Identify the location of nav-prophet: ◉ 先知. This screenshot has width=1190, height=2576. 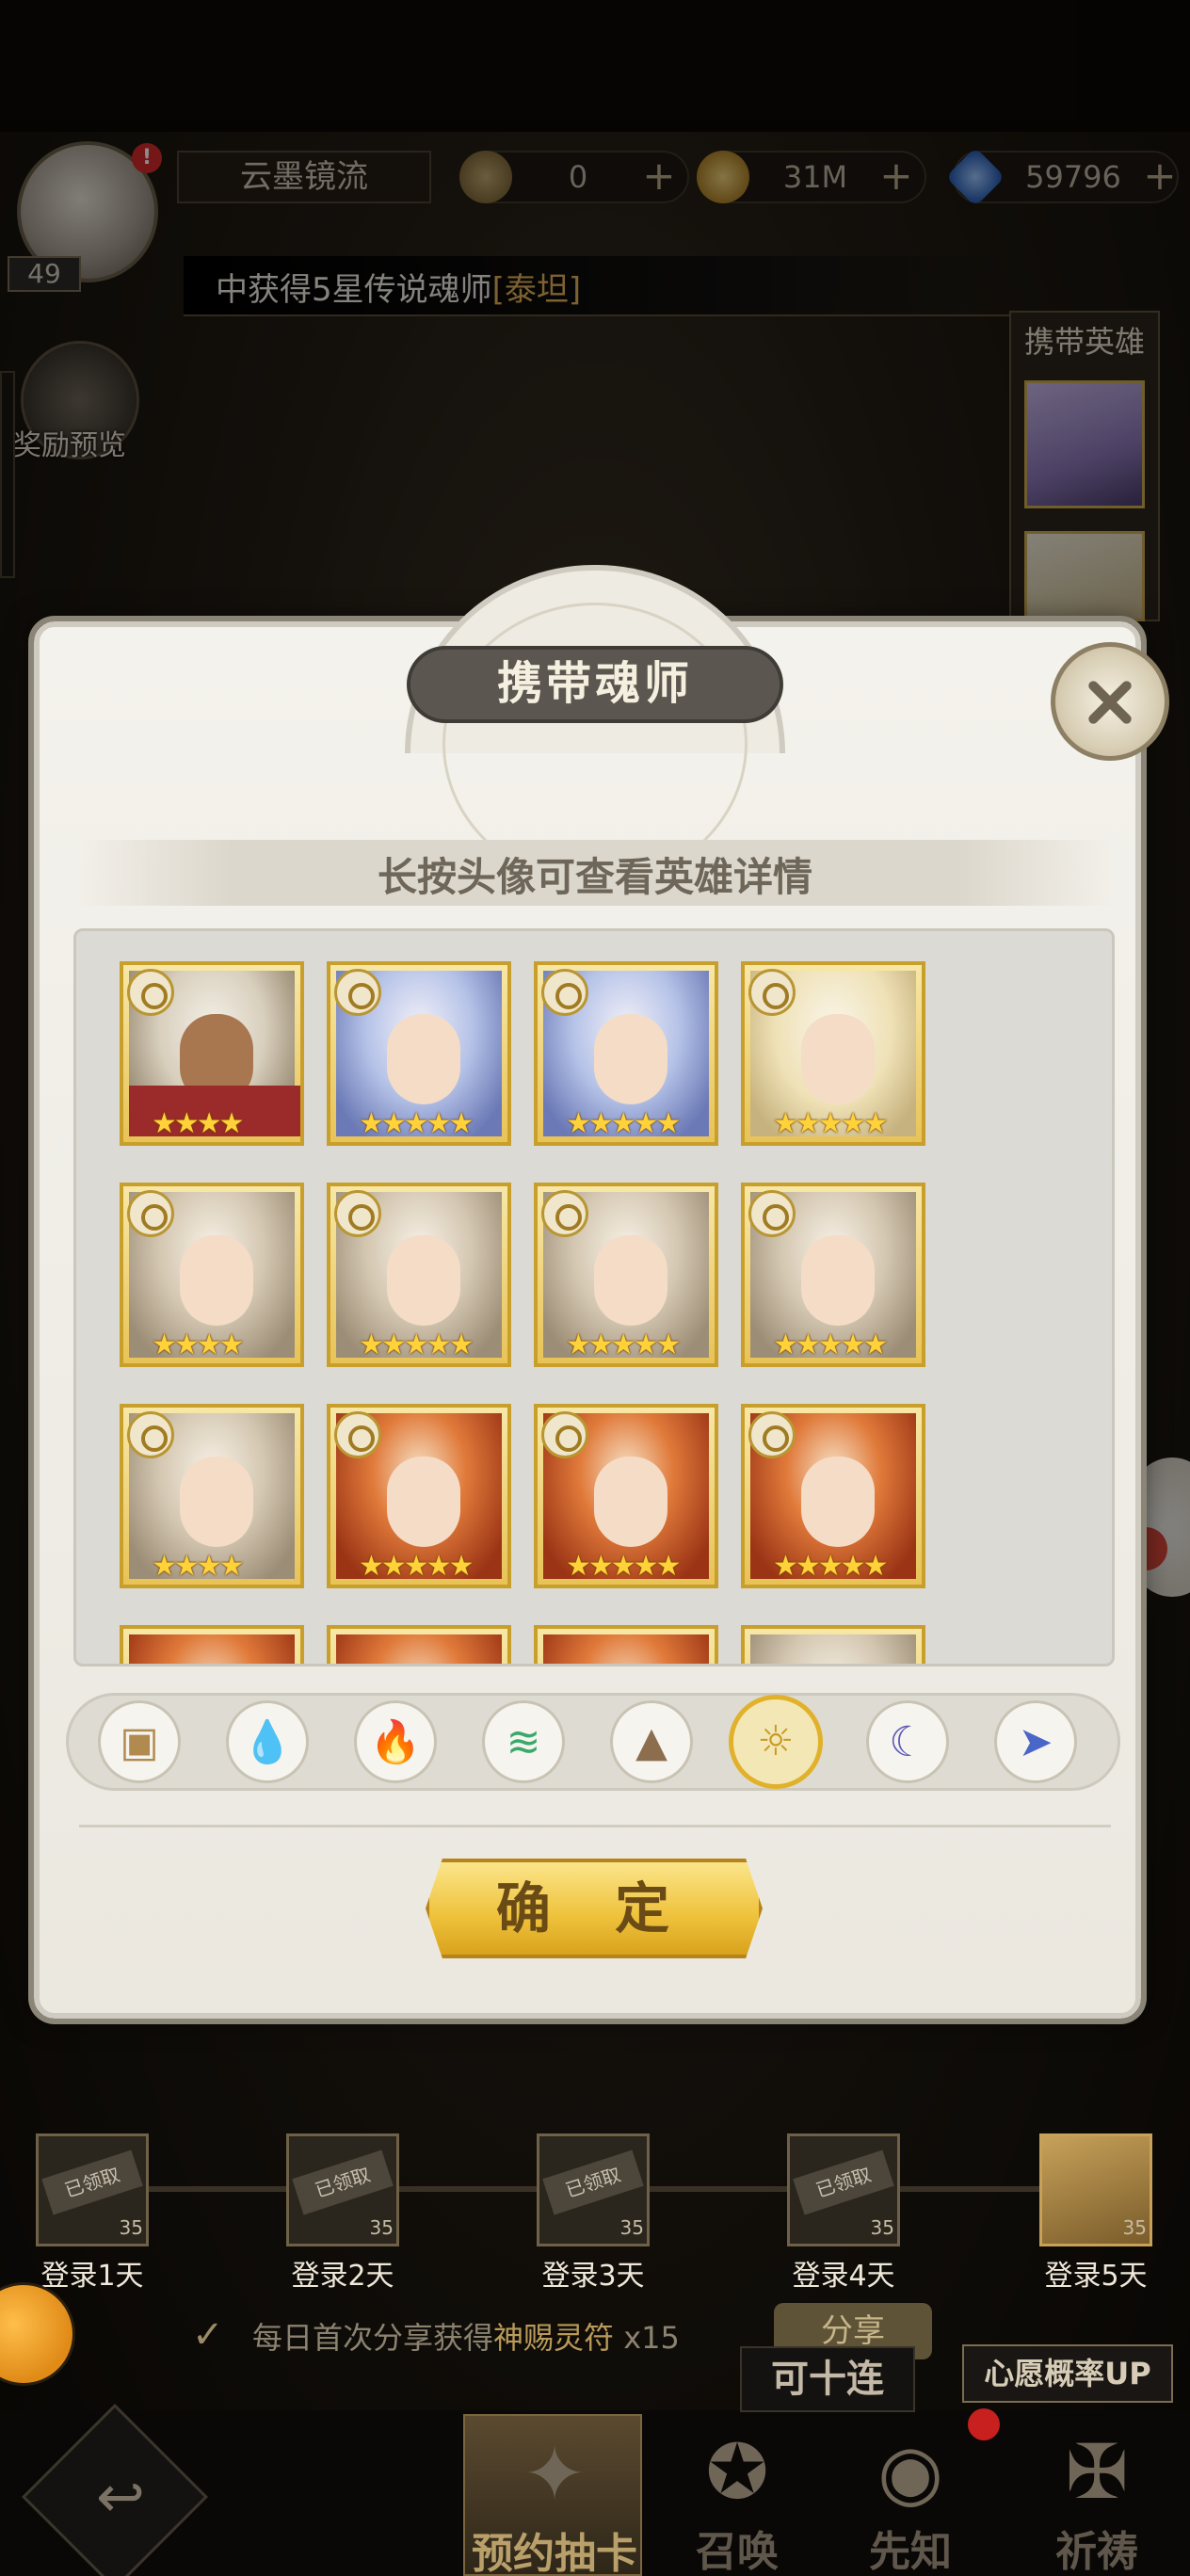
(910, 2495).